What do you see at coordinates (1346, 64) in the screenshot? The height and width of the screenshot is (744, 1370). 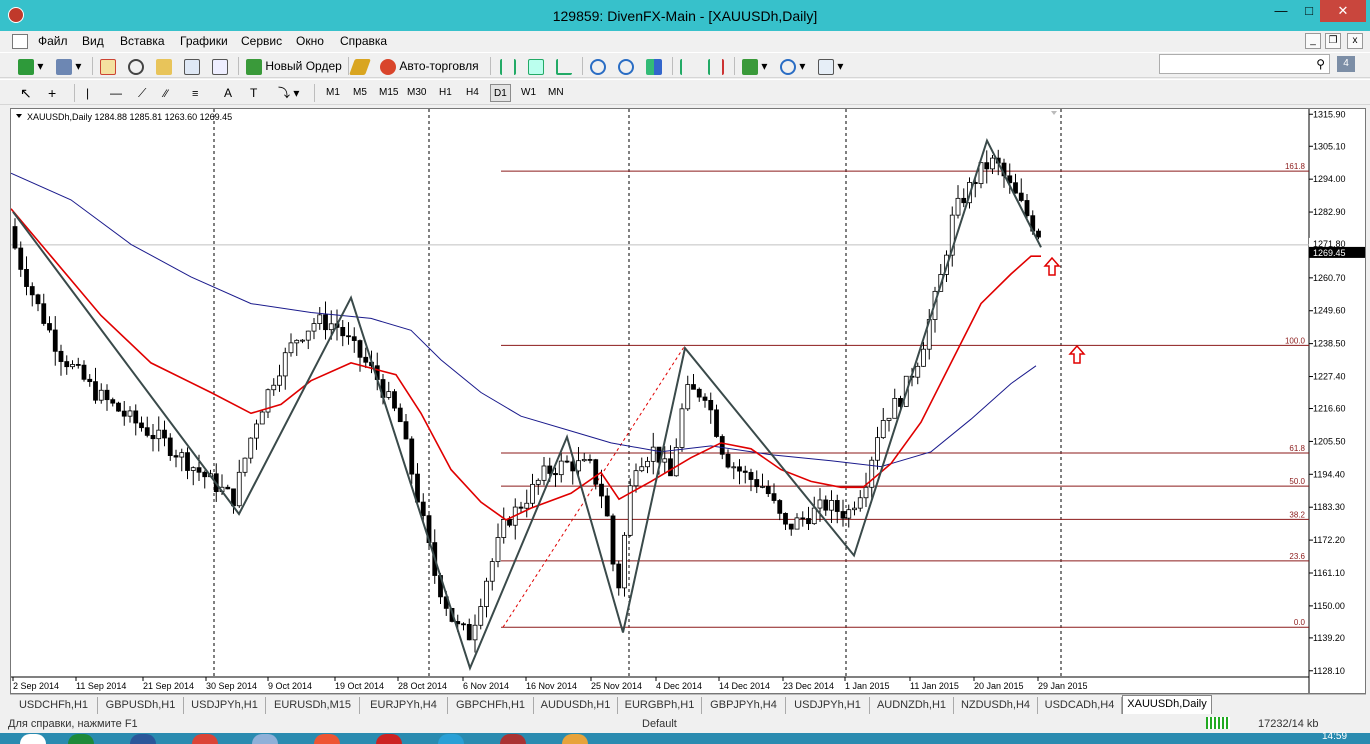 I see `notifications-badge: 4` at bounding box center [1346, 64].